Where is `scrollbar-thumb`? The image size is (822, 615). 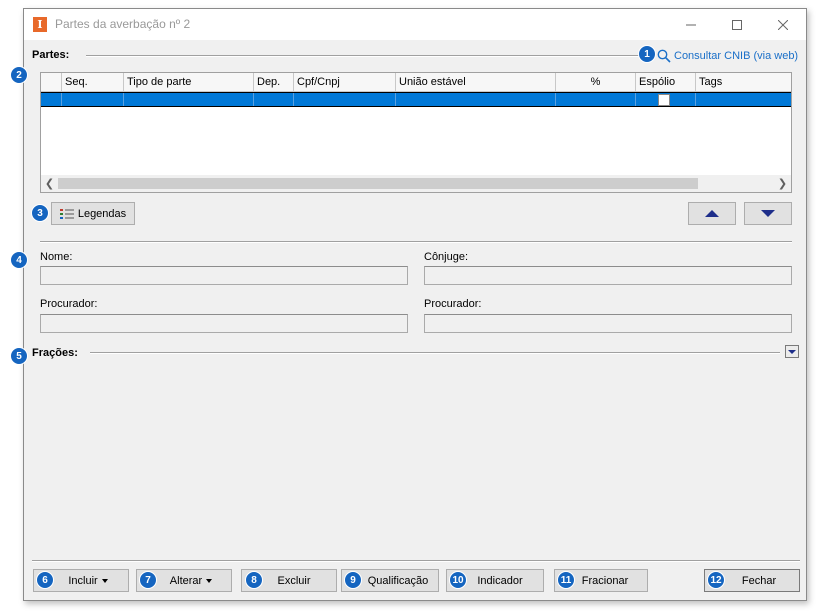 scrollbar-thumb is located at coordinates (378, 183).